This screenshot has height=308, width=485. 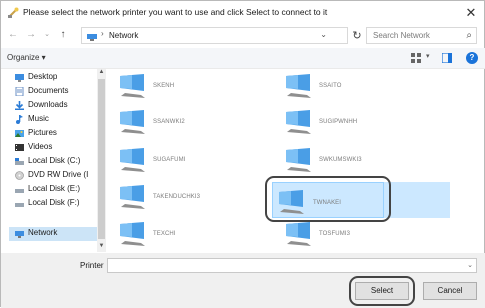 I want to click on printer-field: ⌄, so click(x=292, y=265).